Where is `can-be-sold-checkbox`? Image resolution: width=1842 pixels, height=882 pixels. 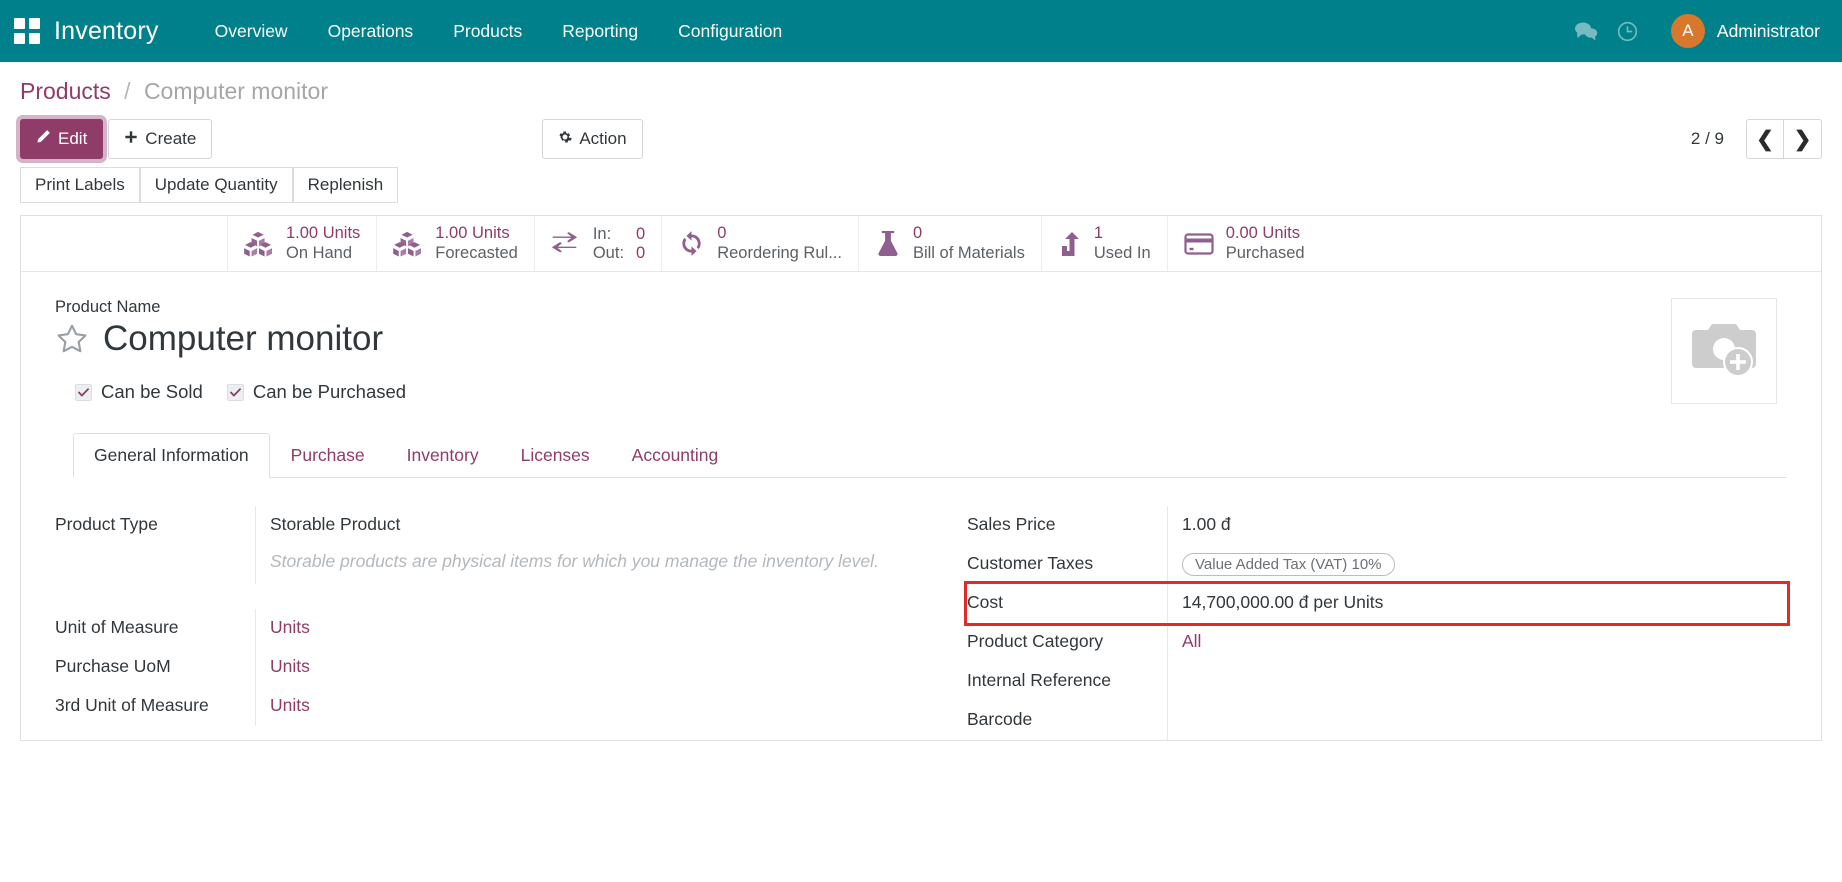 can-be-sold-checkbox is located at coordinates (83, 392).